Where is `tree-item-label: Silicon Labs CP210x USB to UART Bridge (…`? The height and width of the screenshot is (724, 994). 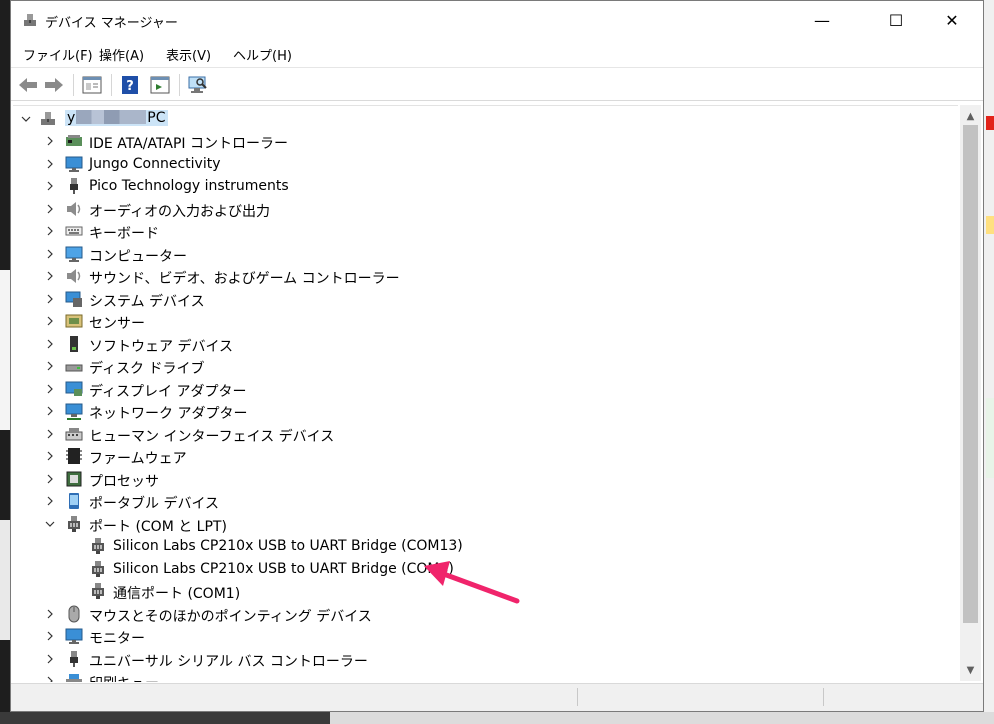
tree-item-label: Silicon Labs CP210x USB to UART Bridge (… is located at coordinates (283, 568).